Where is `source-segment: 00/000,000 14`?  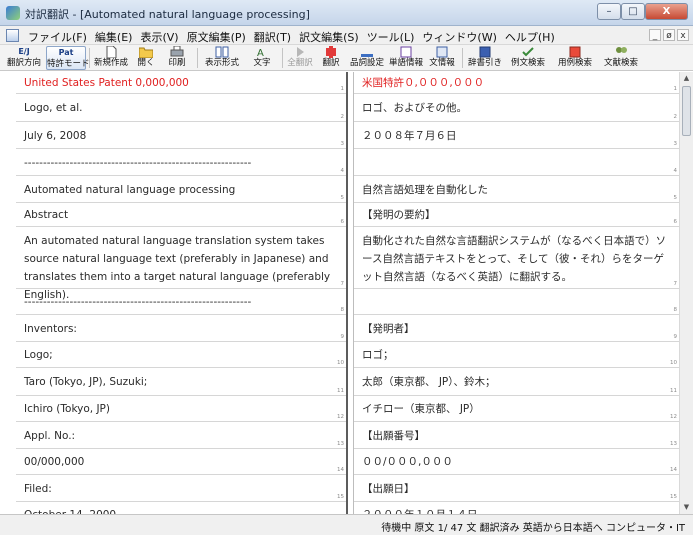
source-segment: 00/000,000 14 is located at coordinates (181, 462).